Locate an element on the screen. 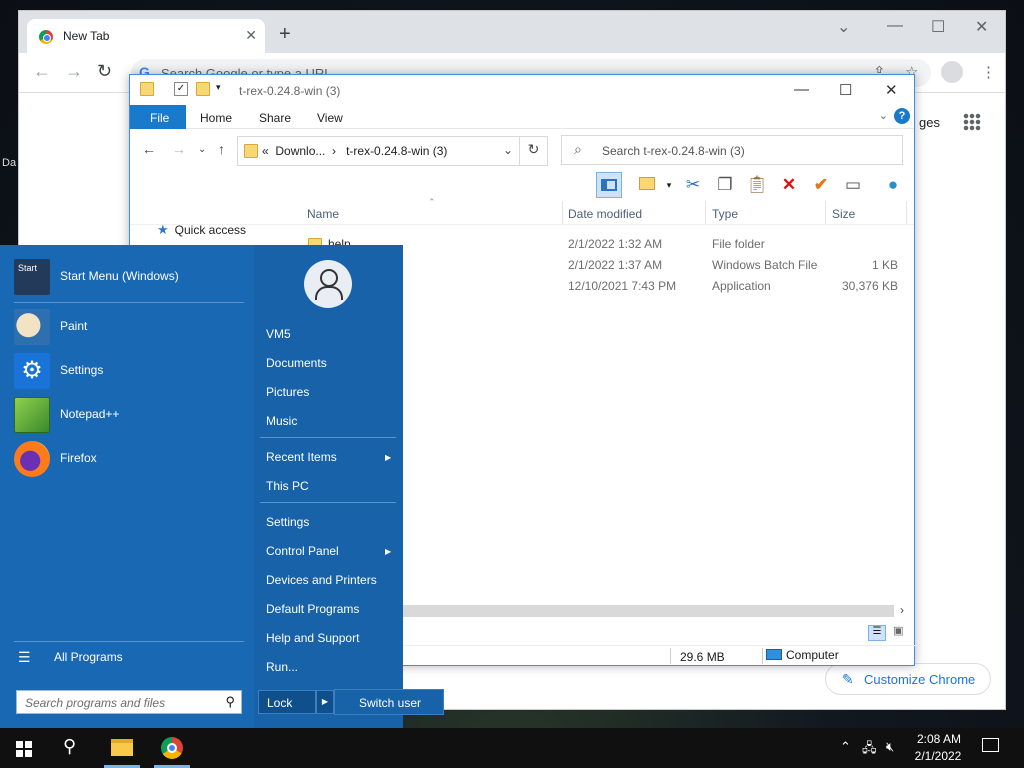 This screenshot has width=1024, height=768. new-item-dropdown-icon: ▾ is located at coordinates (669, 185).